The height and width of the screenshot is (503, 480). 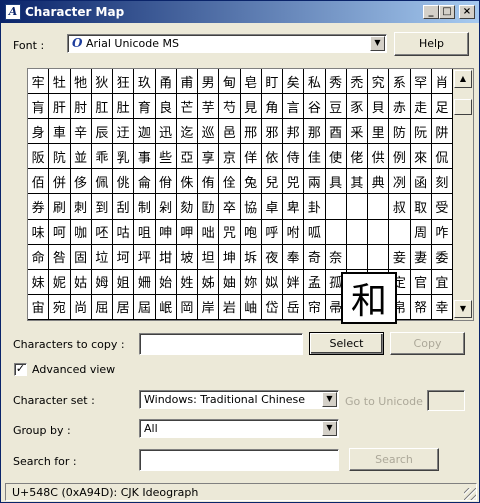 I want to click on character-cell: 咆, so click(x=251, y=232).